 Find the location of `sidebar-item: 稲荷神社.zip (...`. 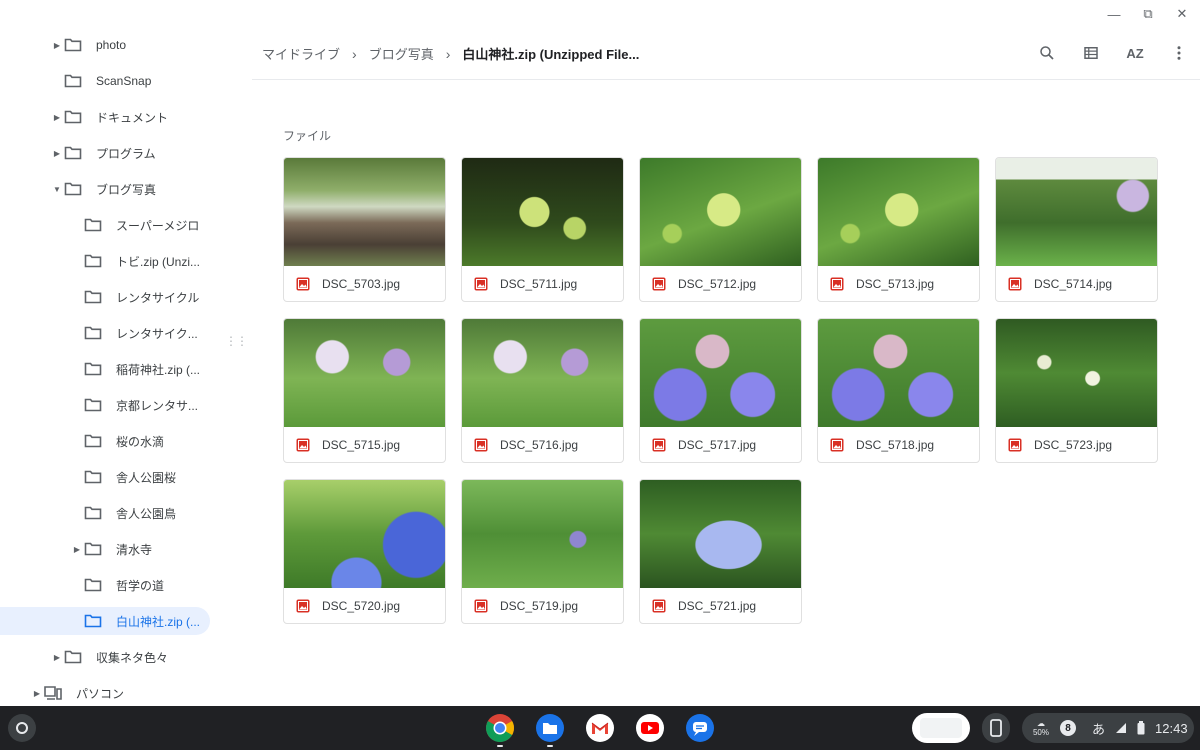

sidebar-item: 稲荷神社.zip (... is located at coordinates (135, 369).